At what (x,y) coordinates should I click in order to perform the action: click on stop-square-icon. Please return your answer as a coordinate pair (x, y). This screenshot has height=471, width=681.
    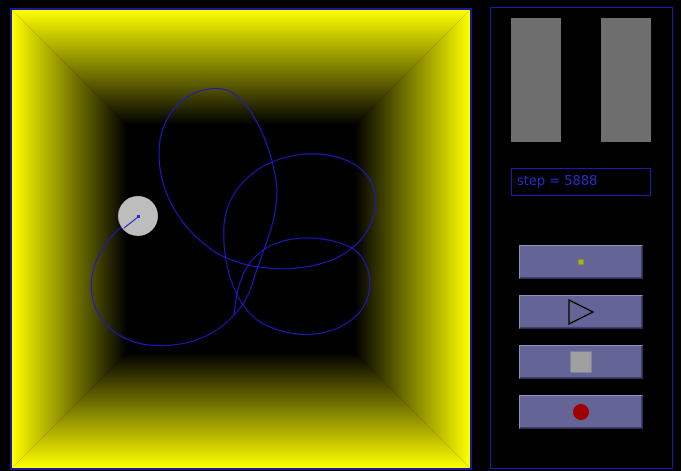
    Looking at the image, I should click on (581, 362).